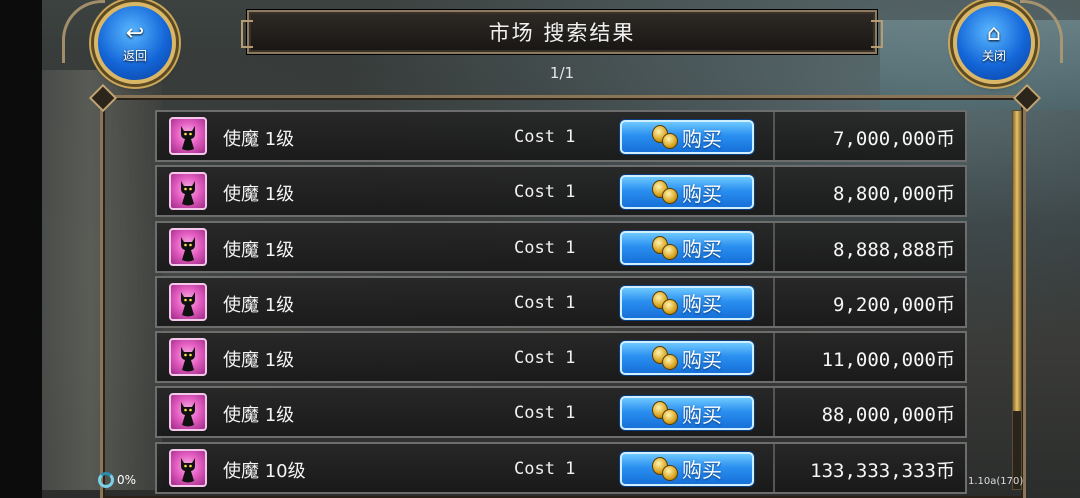  Describe the element at coordinates (894, 194) in the screenshot. I see `item-price: 8,800,000币` at that location.